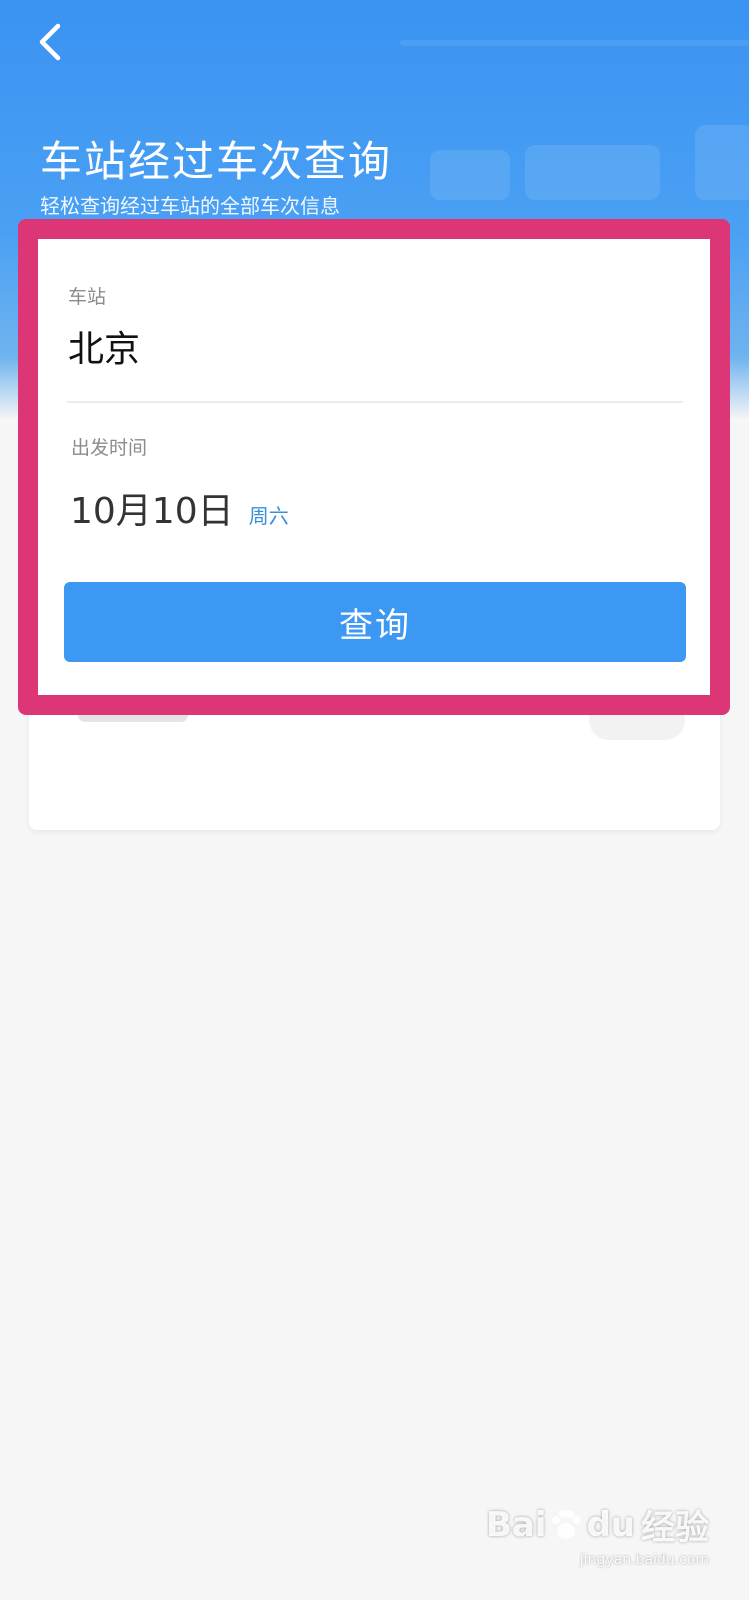 Image resolution: width=749 pixels, height=1600 pixels. I want to click on station-field: 北京, so click(104, 346).